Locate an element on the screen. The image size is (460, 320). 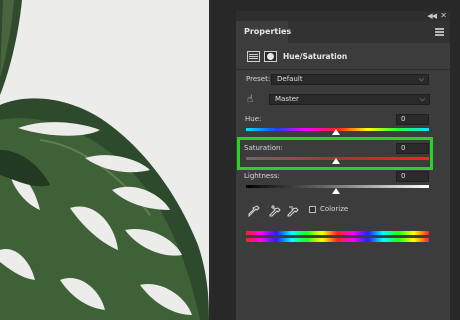
preset-label: Preset: is located at coordinates (258, 79).